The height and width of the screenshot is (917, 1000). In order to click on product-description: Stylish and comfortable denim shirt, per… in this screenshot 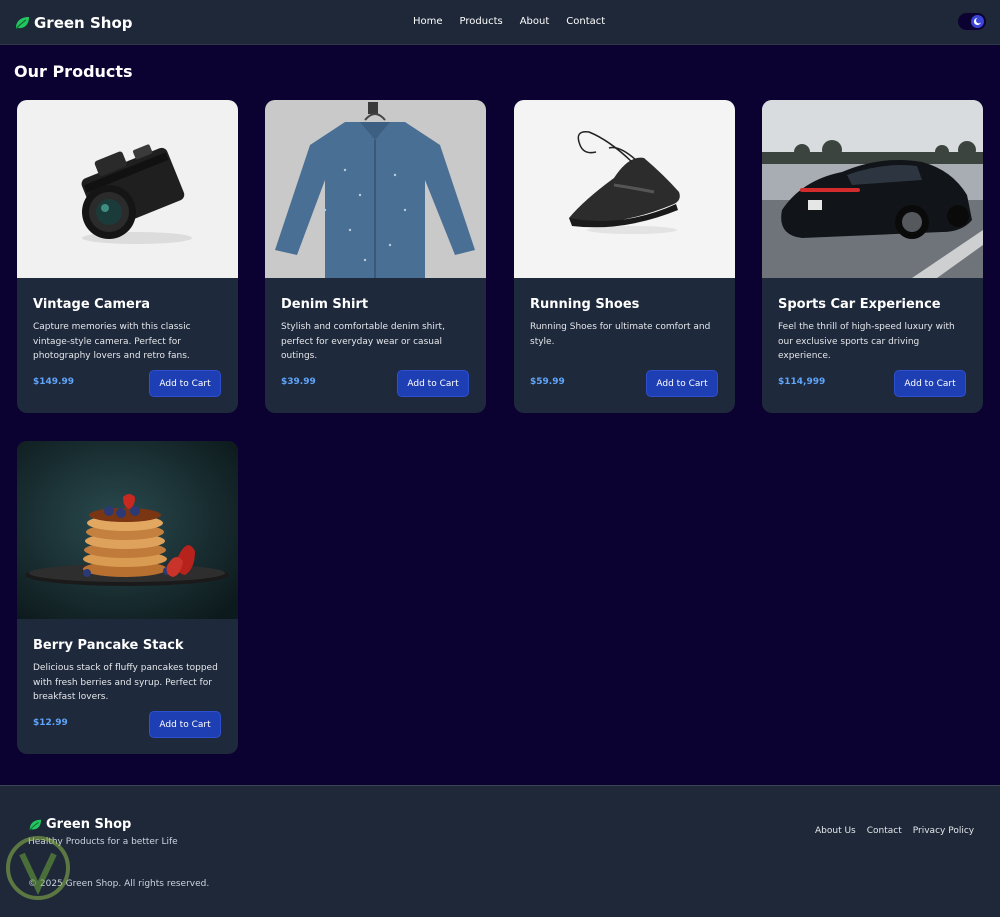, I will do `click(363, 341)`.